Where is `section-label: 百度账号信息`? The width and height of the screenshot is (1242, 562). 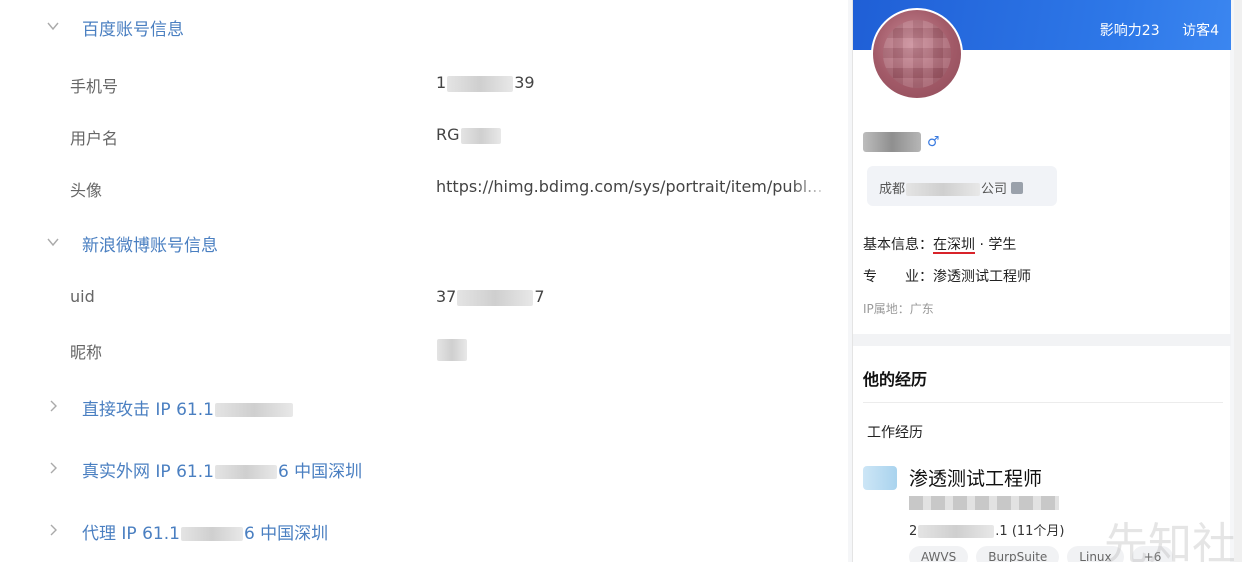 section-label: 百度账号信息 is located at coordinates (133, 30).